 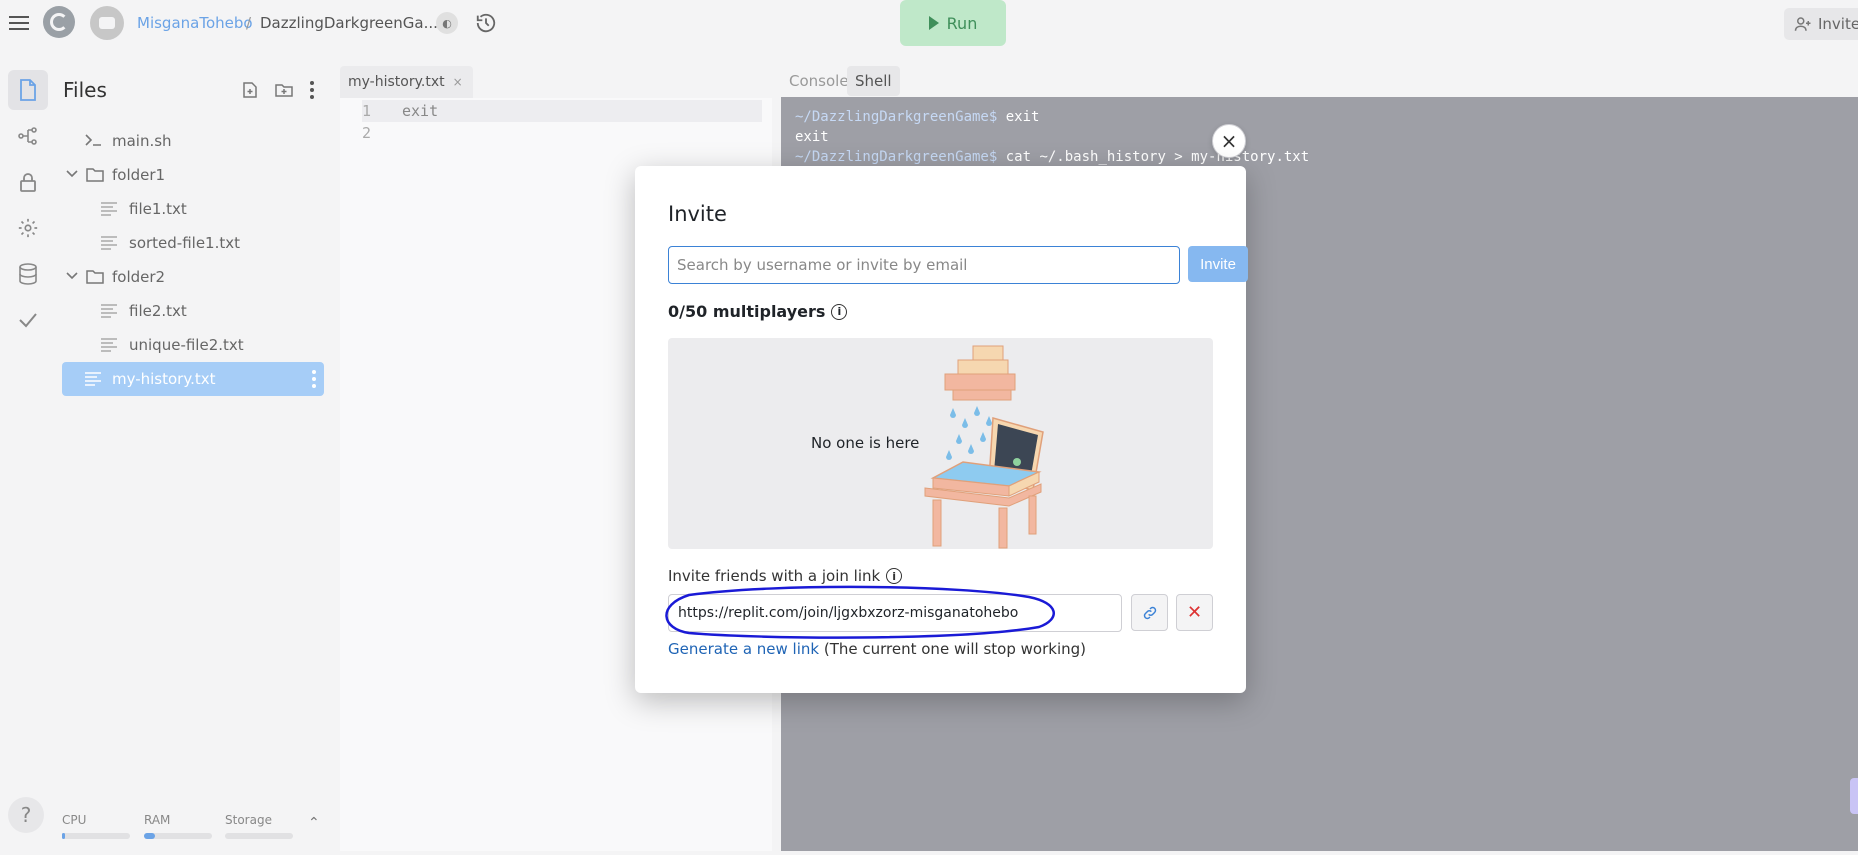 I want to click on chevron-up-icon: ⌃, so click(x=314, y=823).